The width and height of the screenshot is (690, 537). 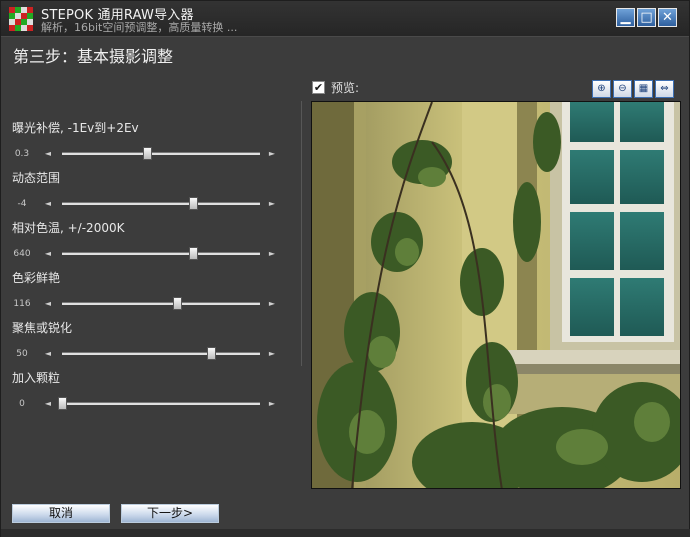 What do you see at coordinates (664, 89) in the screenshot?
I see `fit-window-icon: ⇔` at bounding box center [664, 89].